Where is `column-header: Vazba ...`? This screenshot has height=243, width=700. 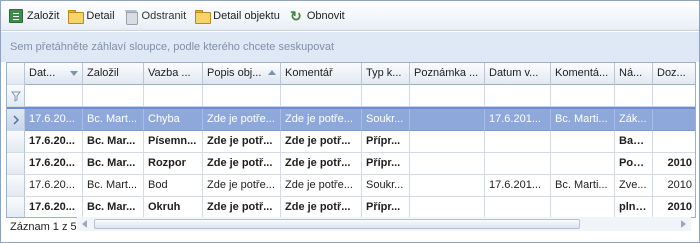 column-header: Vazba ... is located at coordinates (173, 74).